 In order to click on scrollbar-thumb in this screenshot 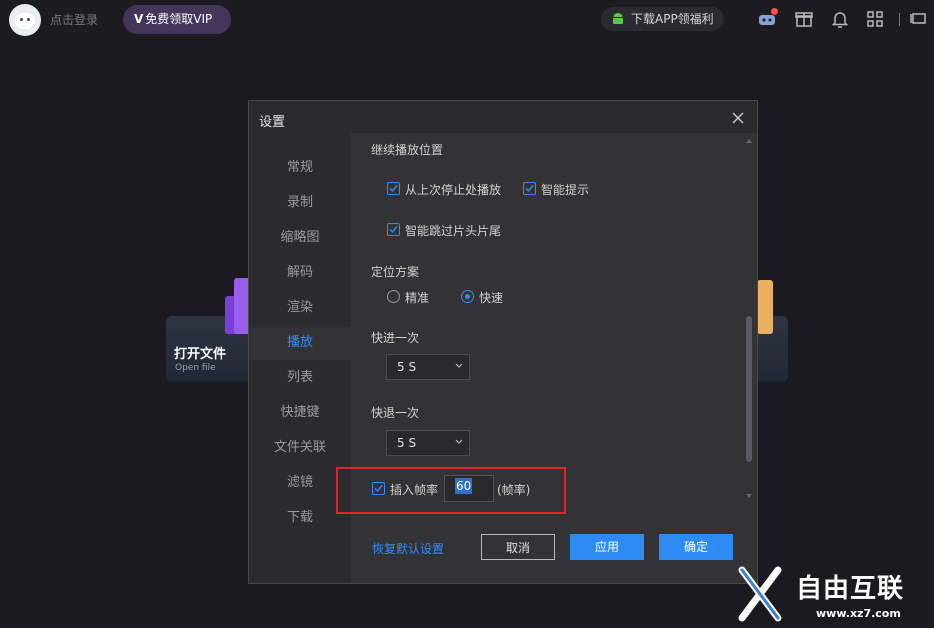, I will do `click(749, 389)`.